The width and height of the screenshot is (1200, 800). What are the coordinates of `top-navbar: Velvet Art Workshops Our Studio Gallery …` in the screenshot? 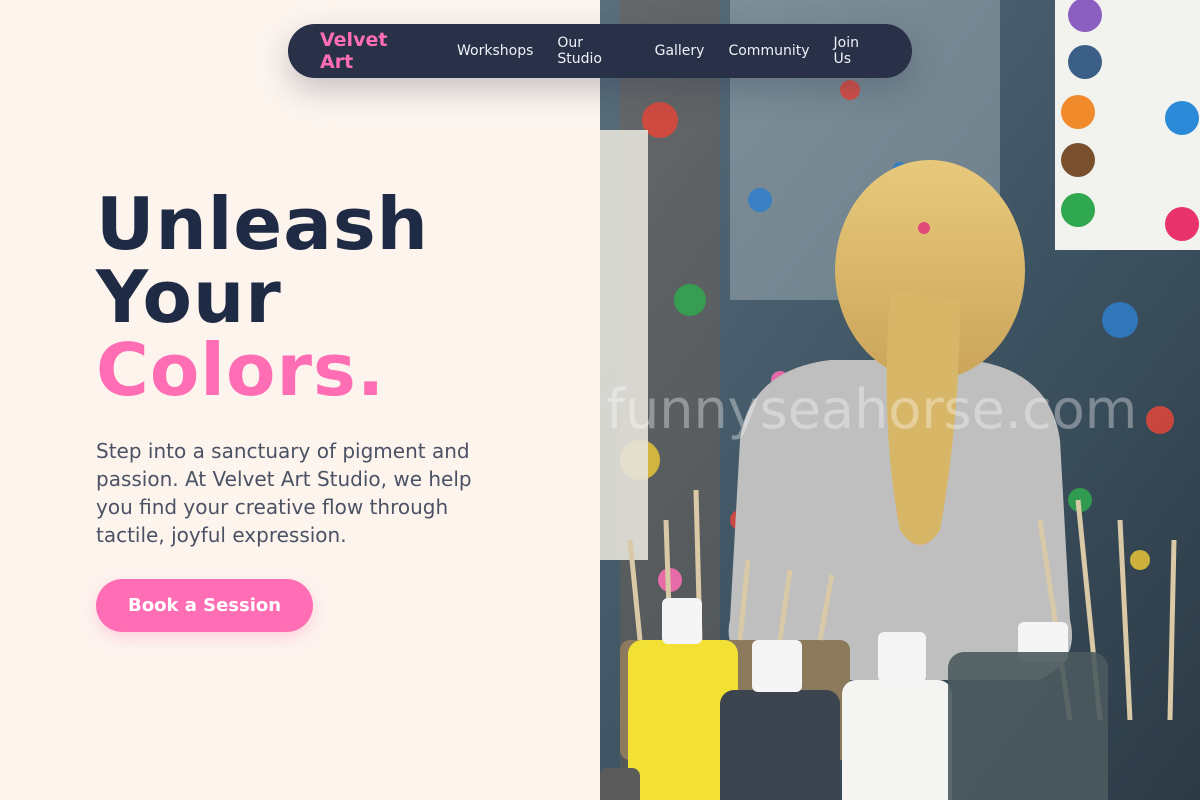 It's located at (600, 51).